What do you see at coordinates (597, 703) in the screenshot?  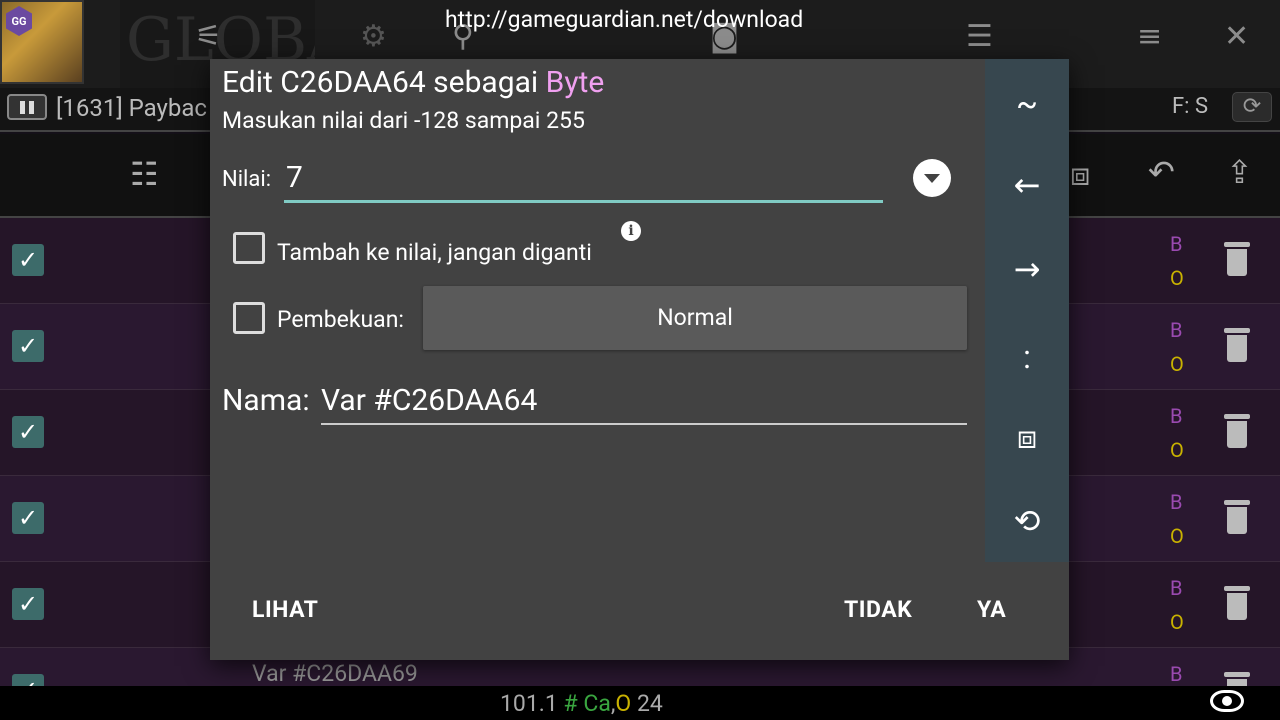 I see `stats-ca: Ca` at bounding box center [597, 703].